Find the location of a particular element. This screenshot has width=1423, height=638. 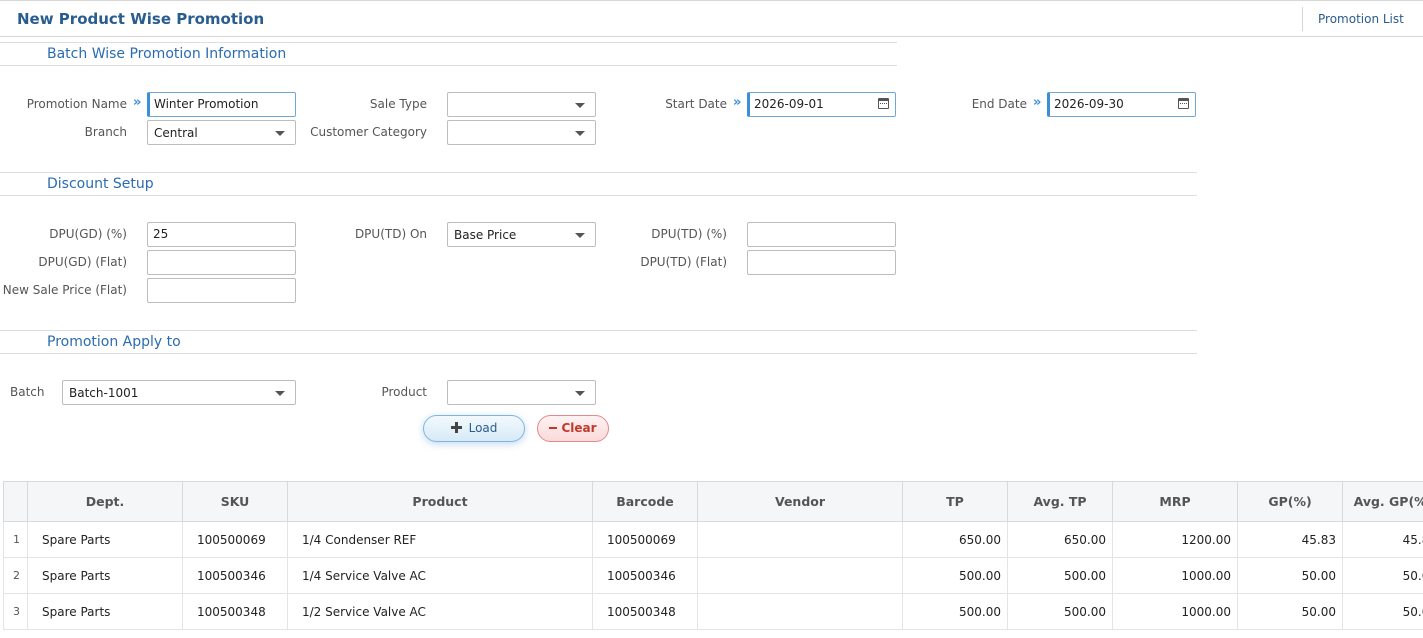

cell-mrp: 1000.00 is located at coordinates (1175, 611).